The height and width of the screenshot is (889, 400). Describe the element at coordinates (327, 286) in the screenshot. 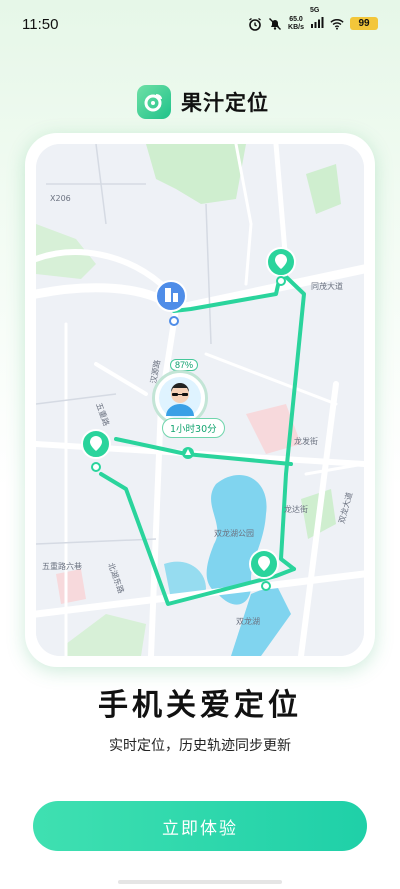

I see `map-label-tongmao: 同茂大道` at that location.